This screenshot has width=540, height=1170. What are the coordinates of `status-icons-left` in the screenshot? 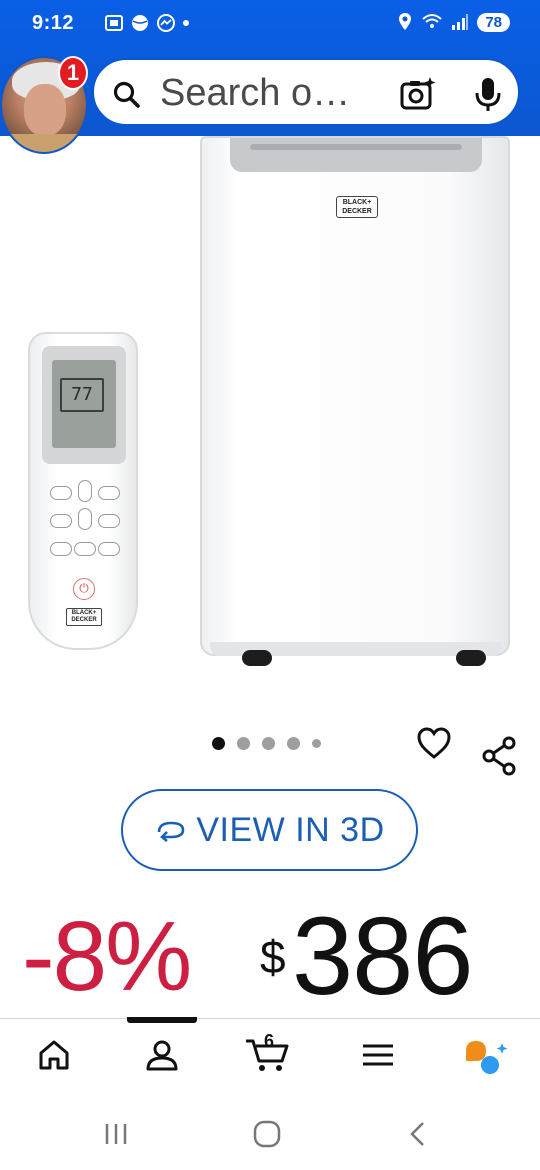 It's located at (147, 23).